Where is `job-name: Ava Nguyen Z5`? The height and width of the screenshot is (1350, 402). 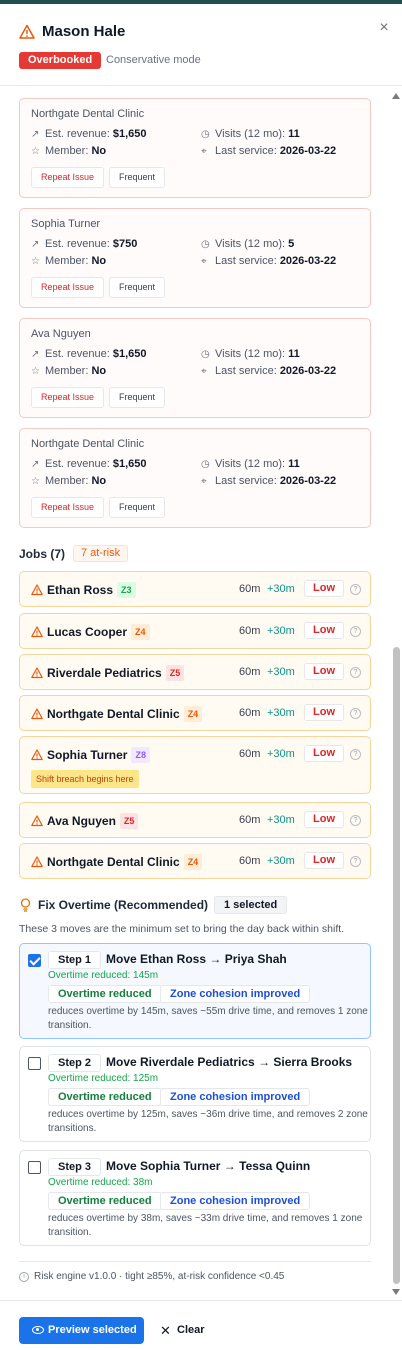
job-name: Ava Nguyen Z5 is located at coordinates (93, 821).